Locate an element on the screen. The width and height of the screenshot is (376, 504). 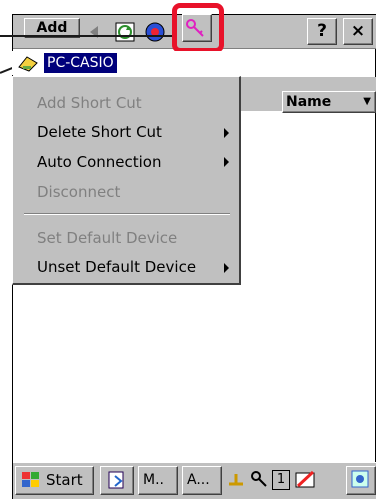
device-icon is located at coordinates (28, 63).